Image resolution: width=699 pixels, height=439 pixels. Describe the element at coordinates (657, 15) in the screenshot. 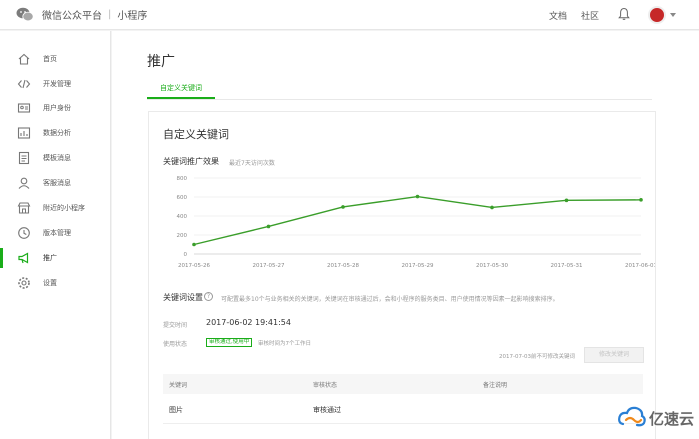

I see `avatar` at that location.